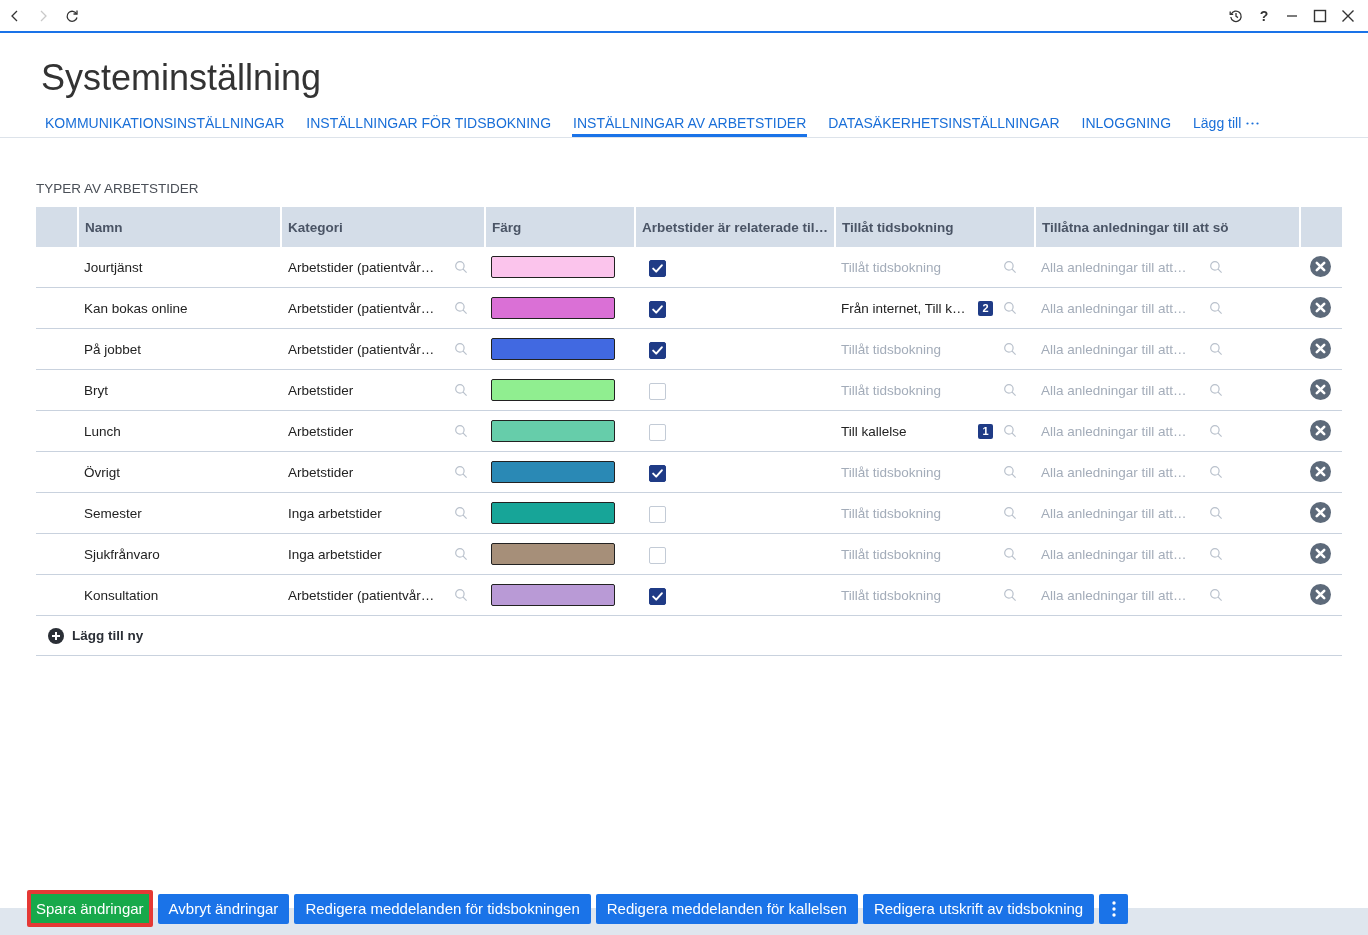 This screenshot has width=1368, height=935. What do you see at coordinates (56, 227) in the screenshot?
I see `column-header` at bounding box center [56, 227].